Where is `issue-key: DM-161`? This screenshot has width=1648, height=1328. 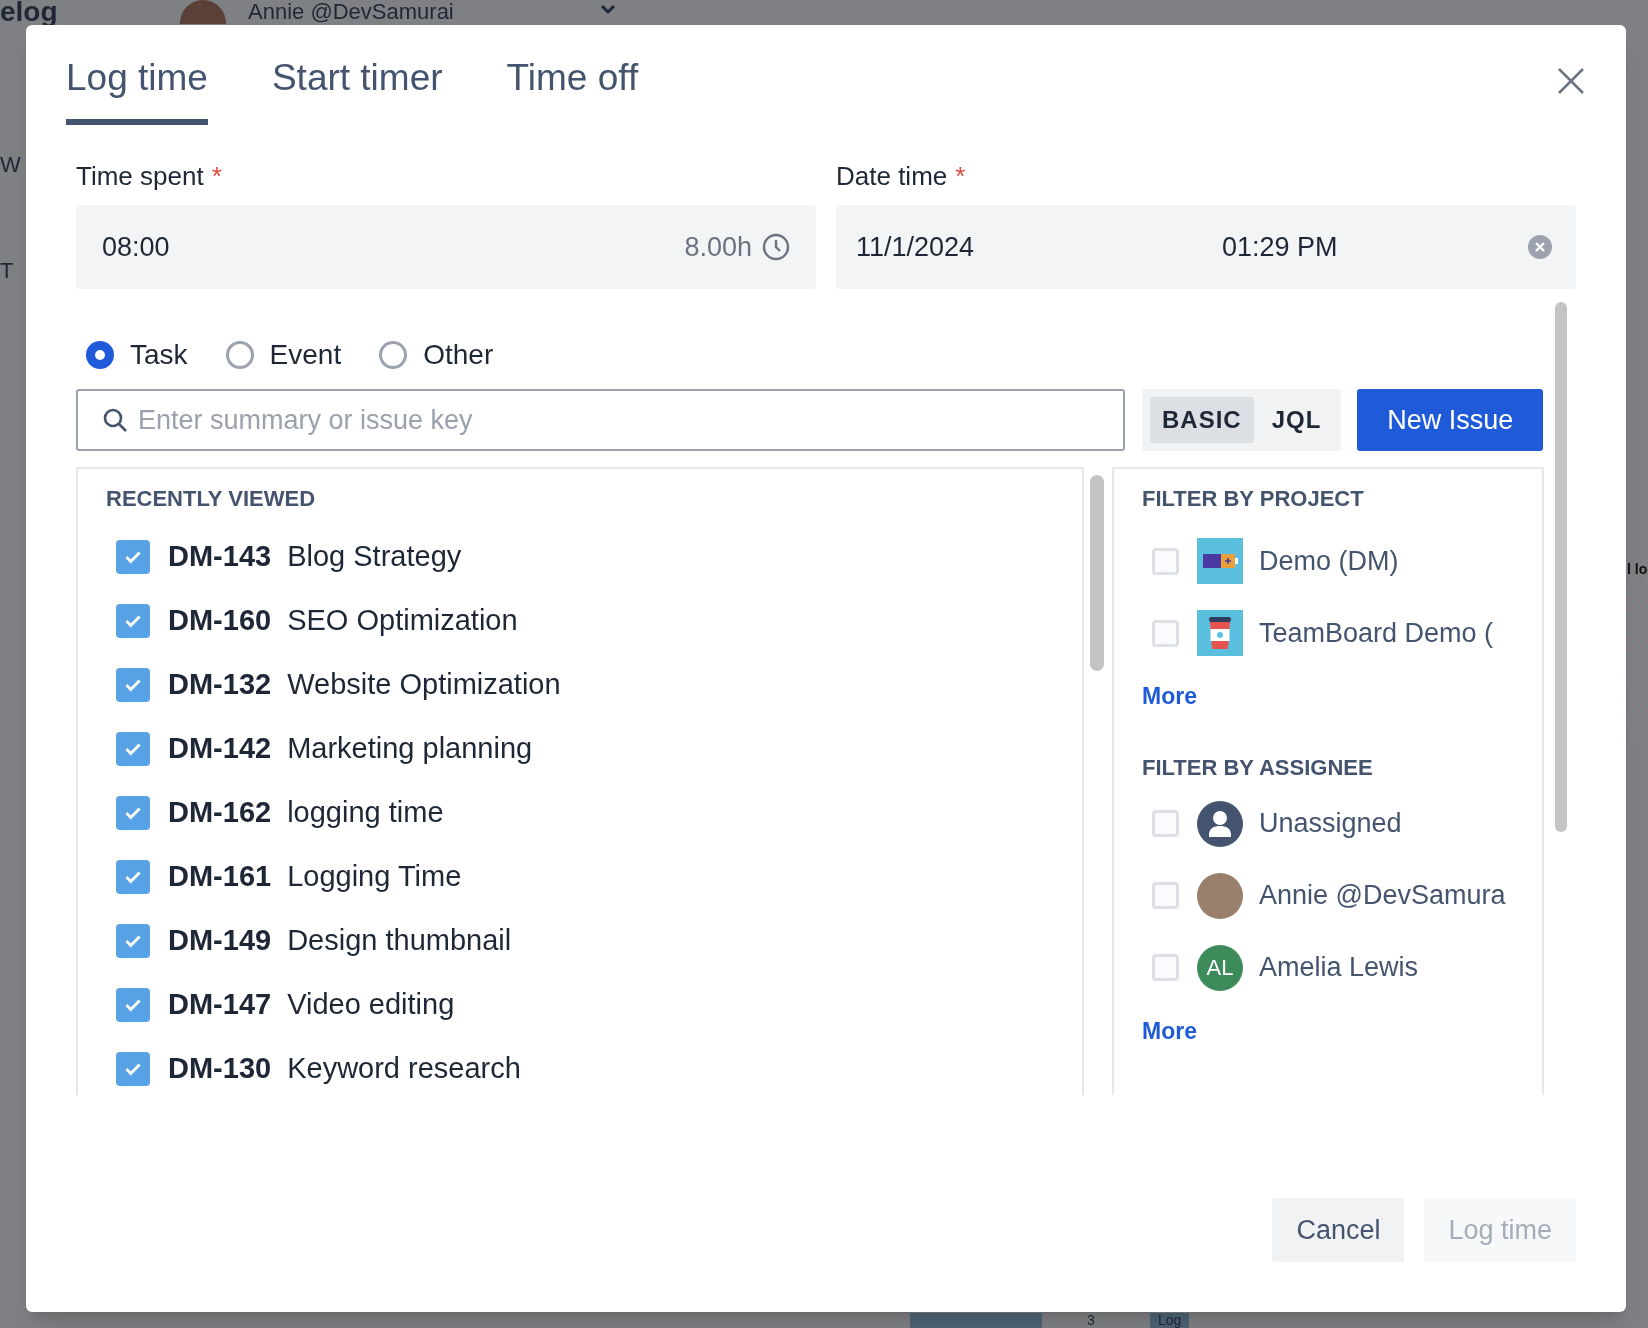 issue-key: DM-161 is located at coordinates (220, 877).